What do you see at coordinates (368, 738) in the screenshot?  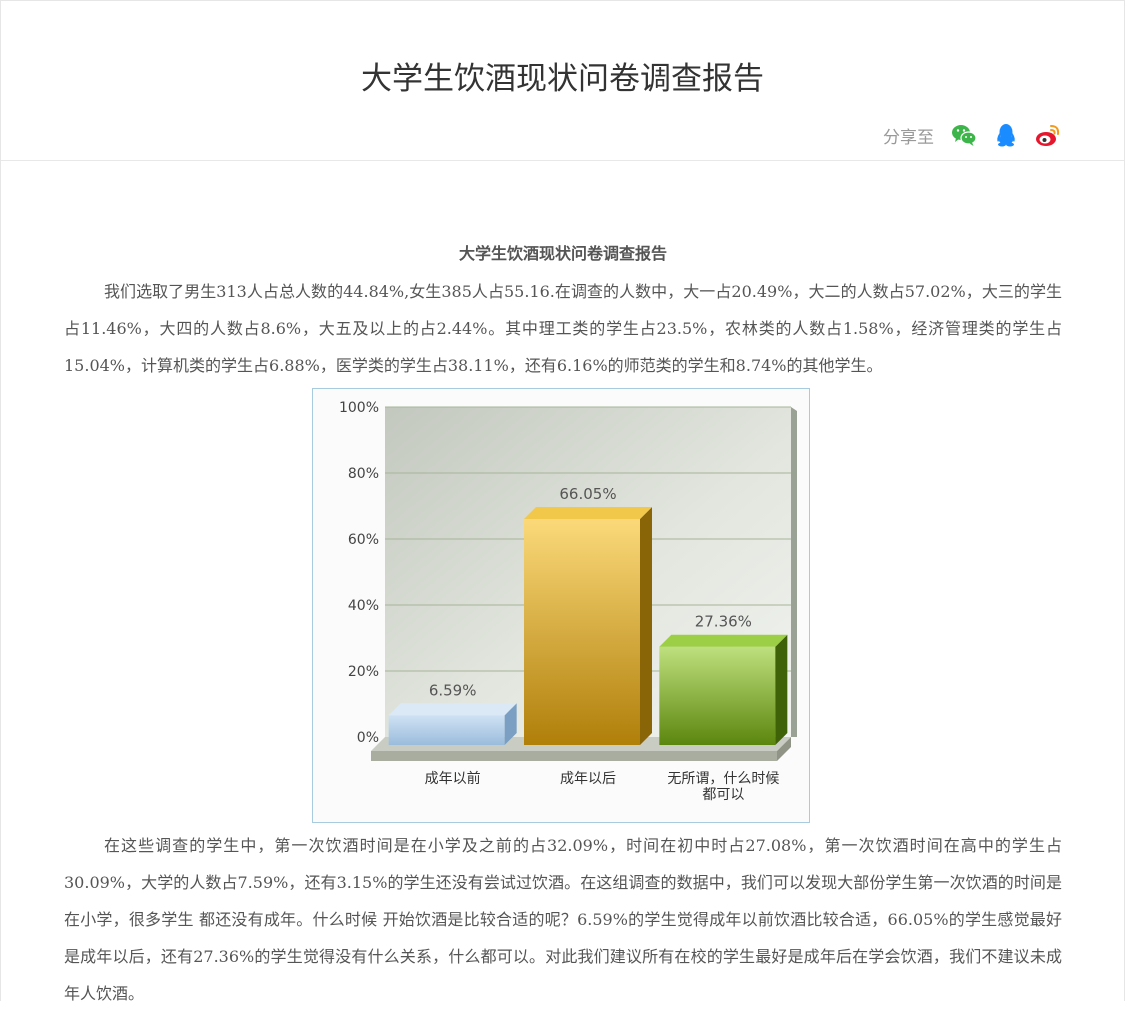 I see `y-tick-label: 0%` at bounding box center [368, 738].